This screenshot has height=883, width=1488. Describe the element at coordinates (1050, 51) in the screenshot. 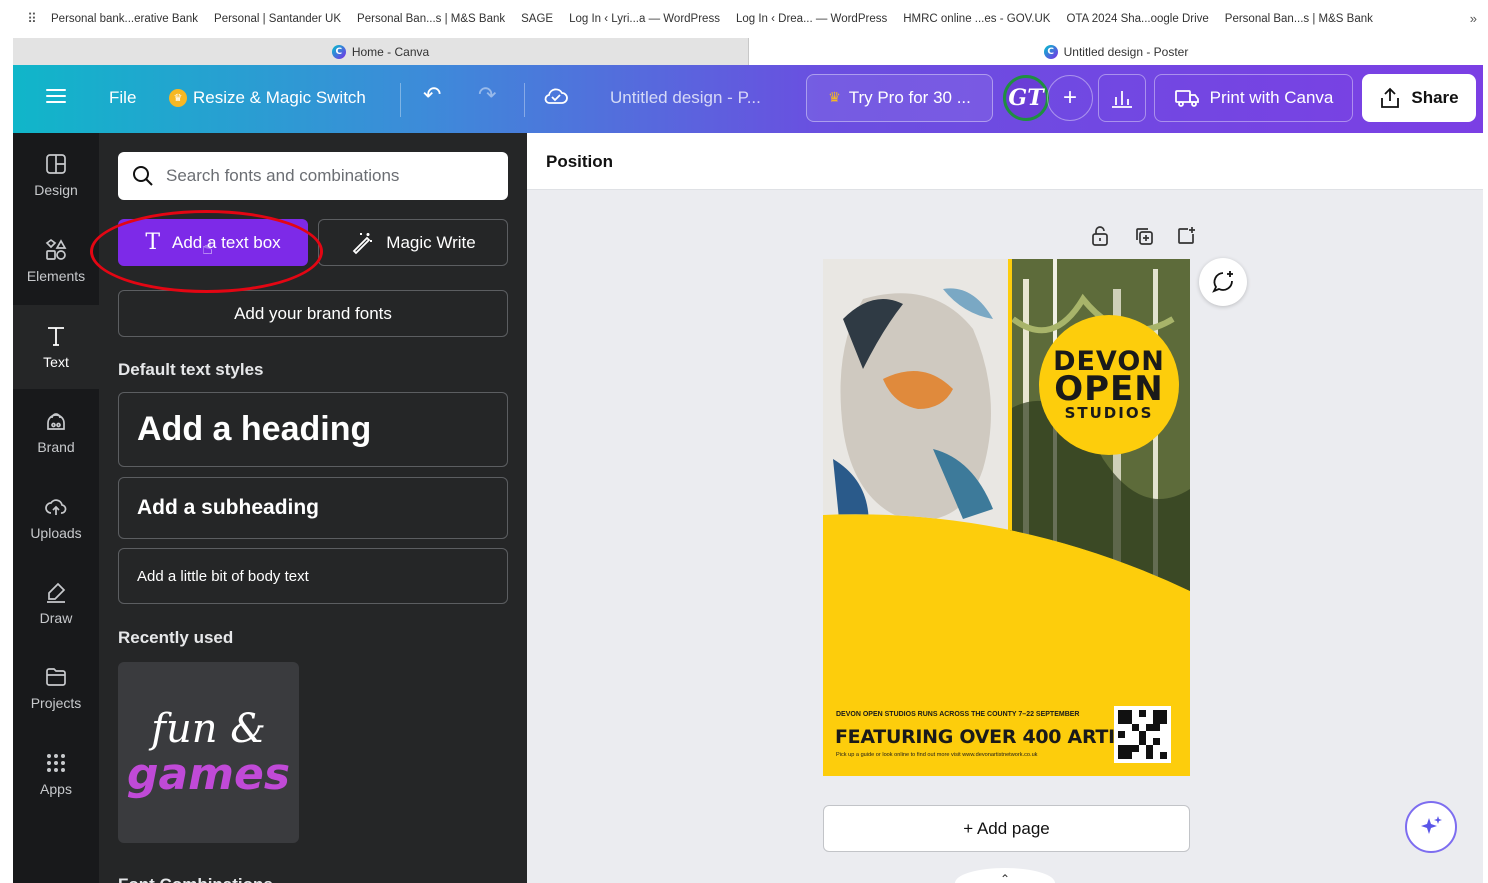

I see `canva-favicon-icon: C` at that location.